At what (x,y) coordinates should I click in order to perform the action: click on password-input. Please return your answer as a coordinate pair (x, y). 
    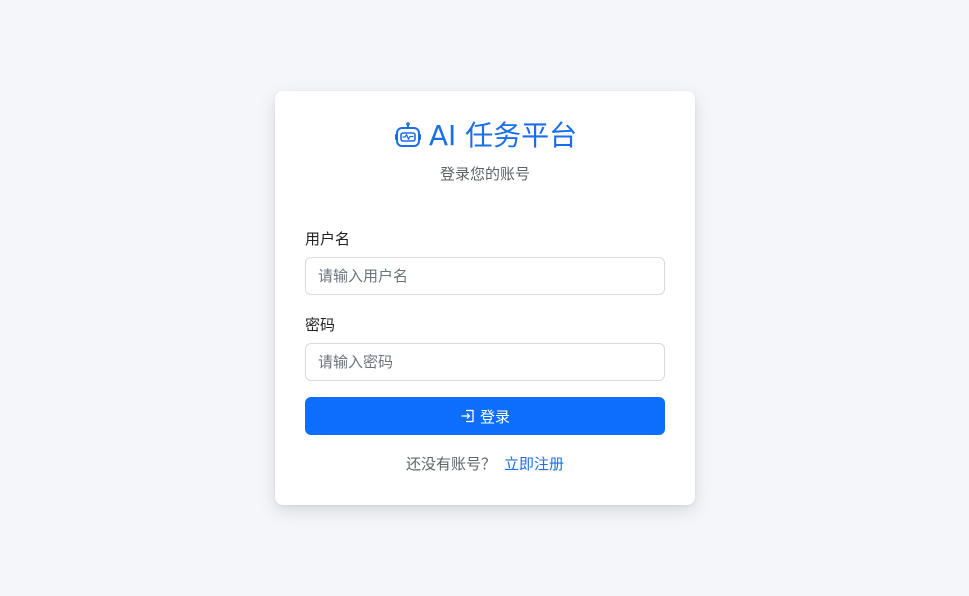
    Looking at the image, I should click on (485, 362).